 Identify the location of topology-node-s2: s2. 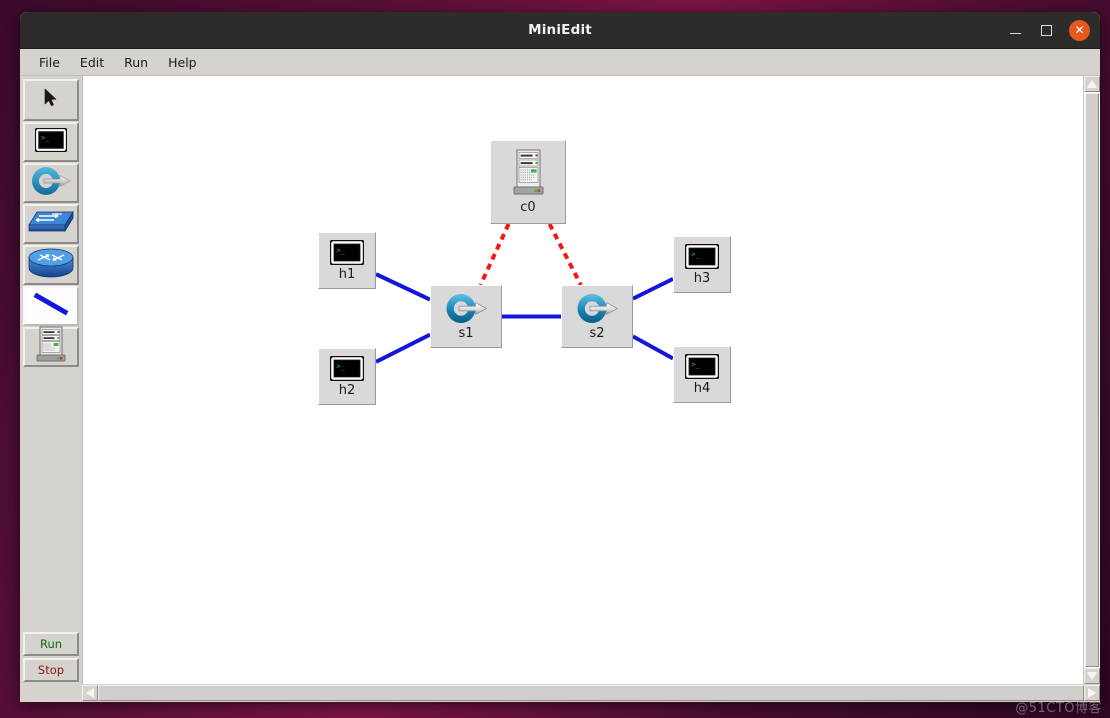
(597, 316).